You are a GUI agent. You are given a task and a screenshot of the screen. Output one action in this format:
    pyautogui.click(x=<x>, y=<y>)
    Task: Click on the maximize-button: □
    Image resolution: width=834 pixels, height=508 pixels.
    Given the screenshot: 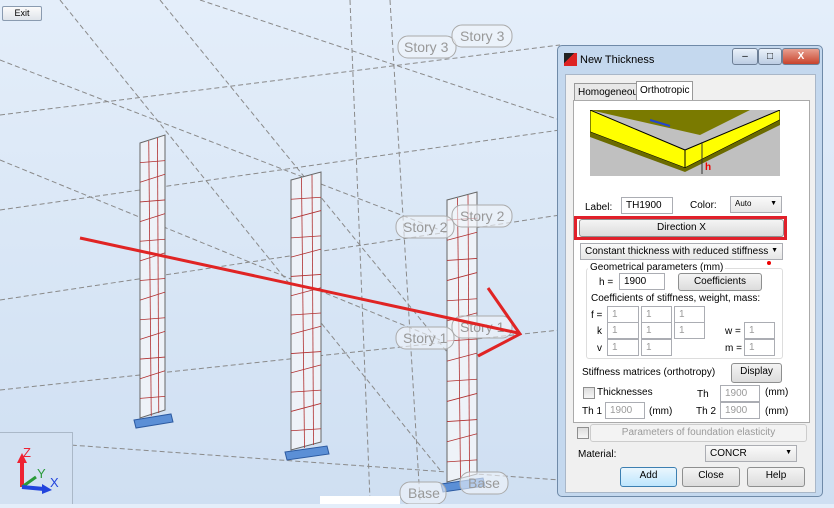 What is the action you would take?
    pyautogui.click(x=770, y=56)
    